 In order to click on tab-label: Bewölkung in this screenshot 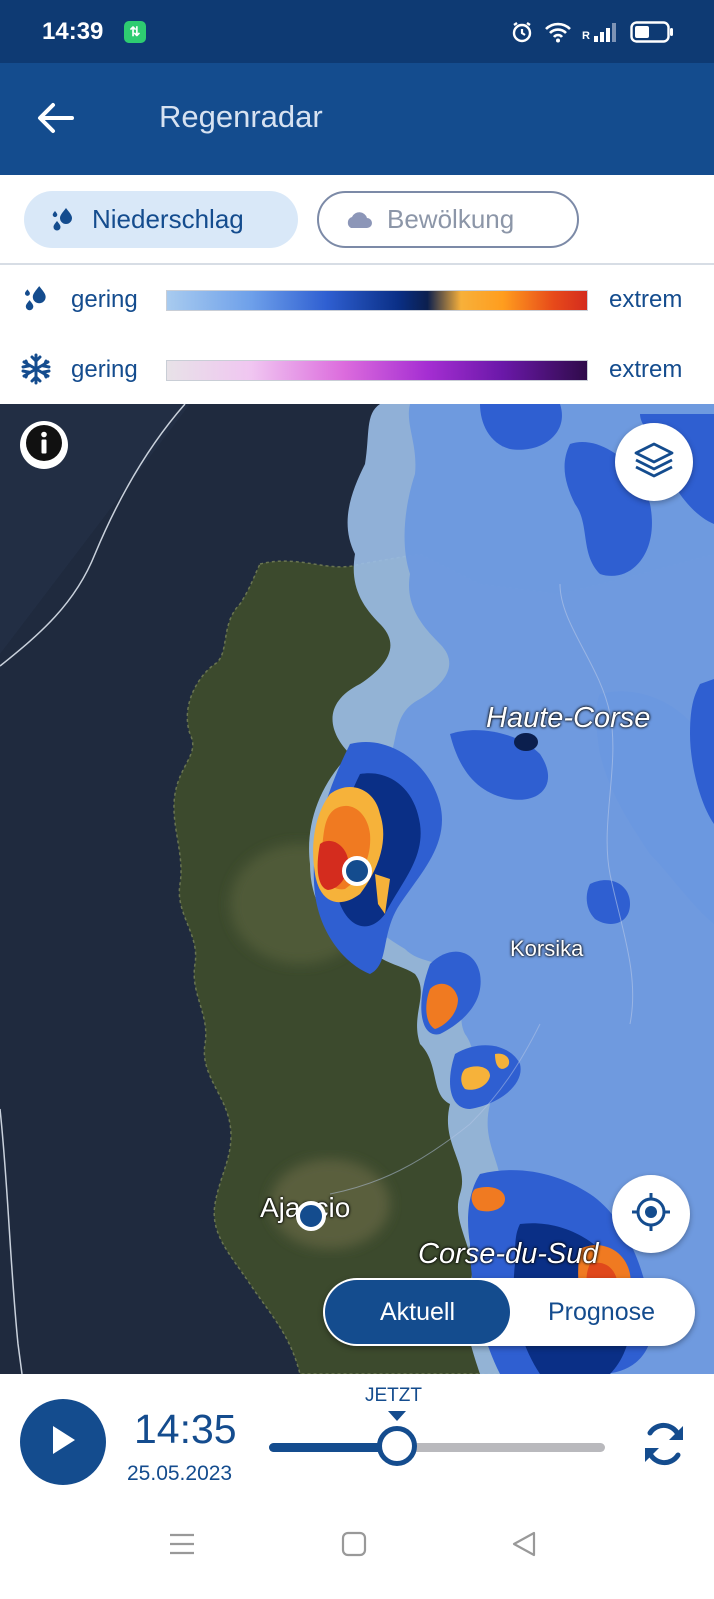, I will do `click(451, 219)`.